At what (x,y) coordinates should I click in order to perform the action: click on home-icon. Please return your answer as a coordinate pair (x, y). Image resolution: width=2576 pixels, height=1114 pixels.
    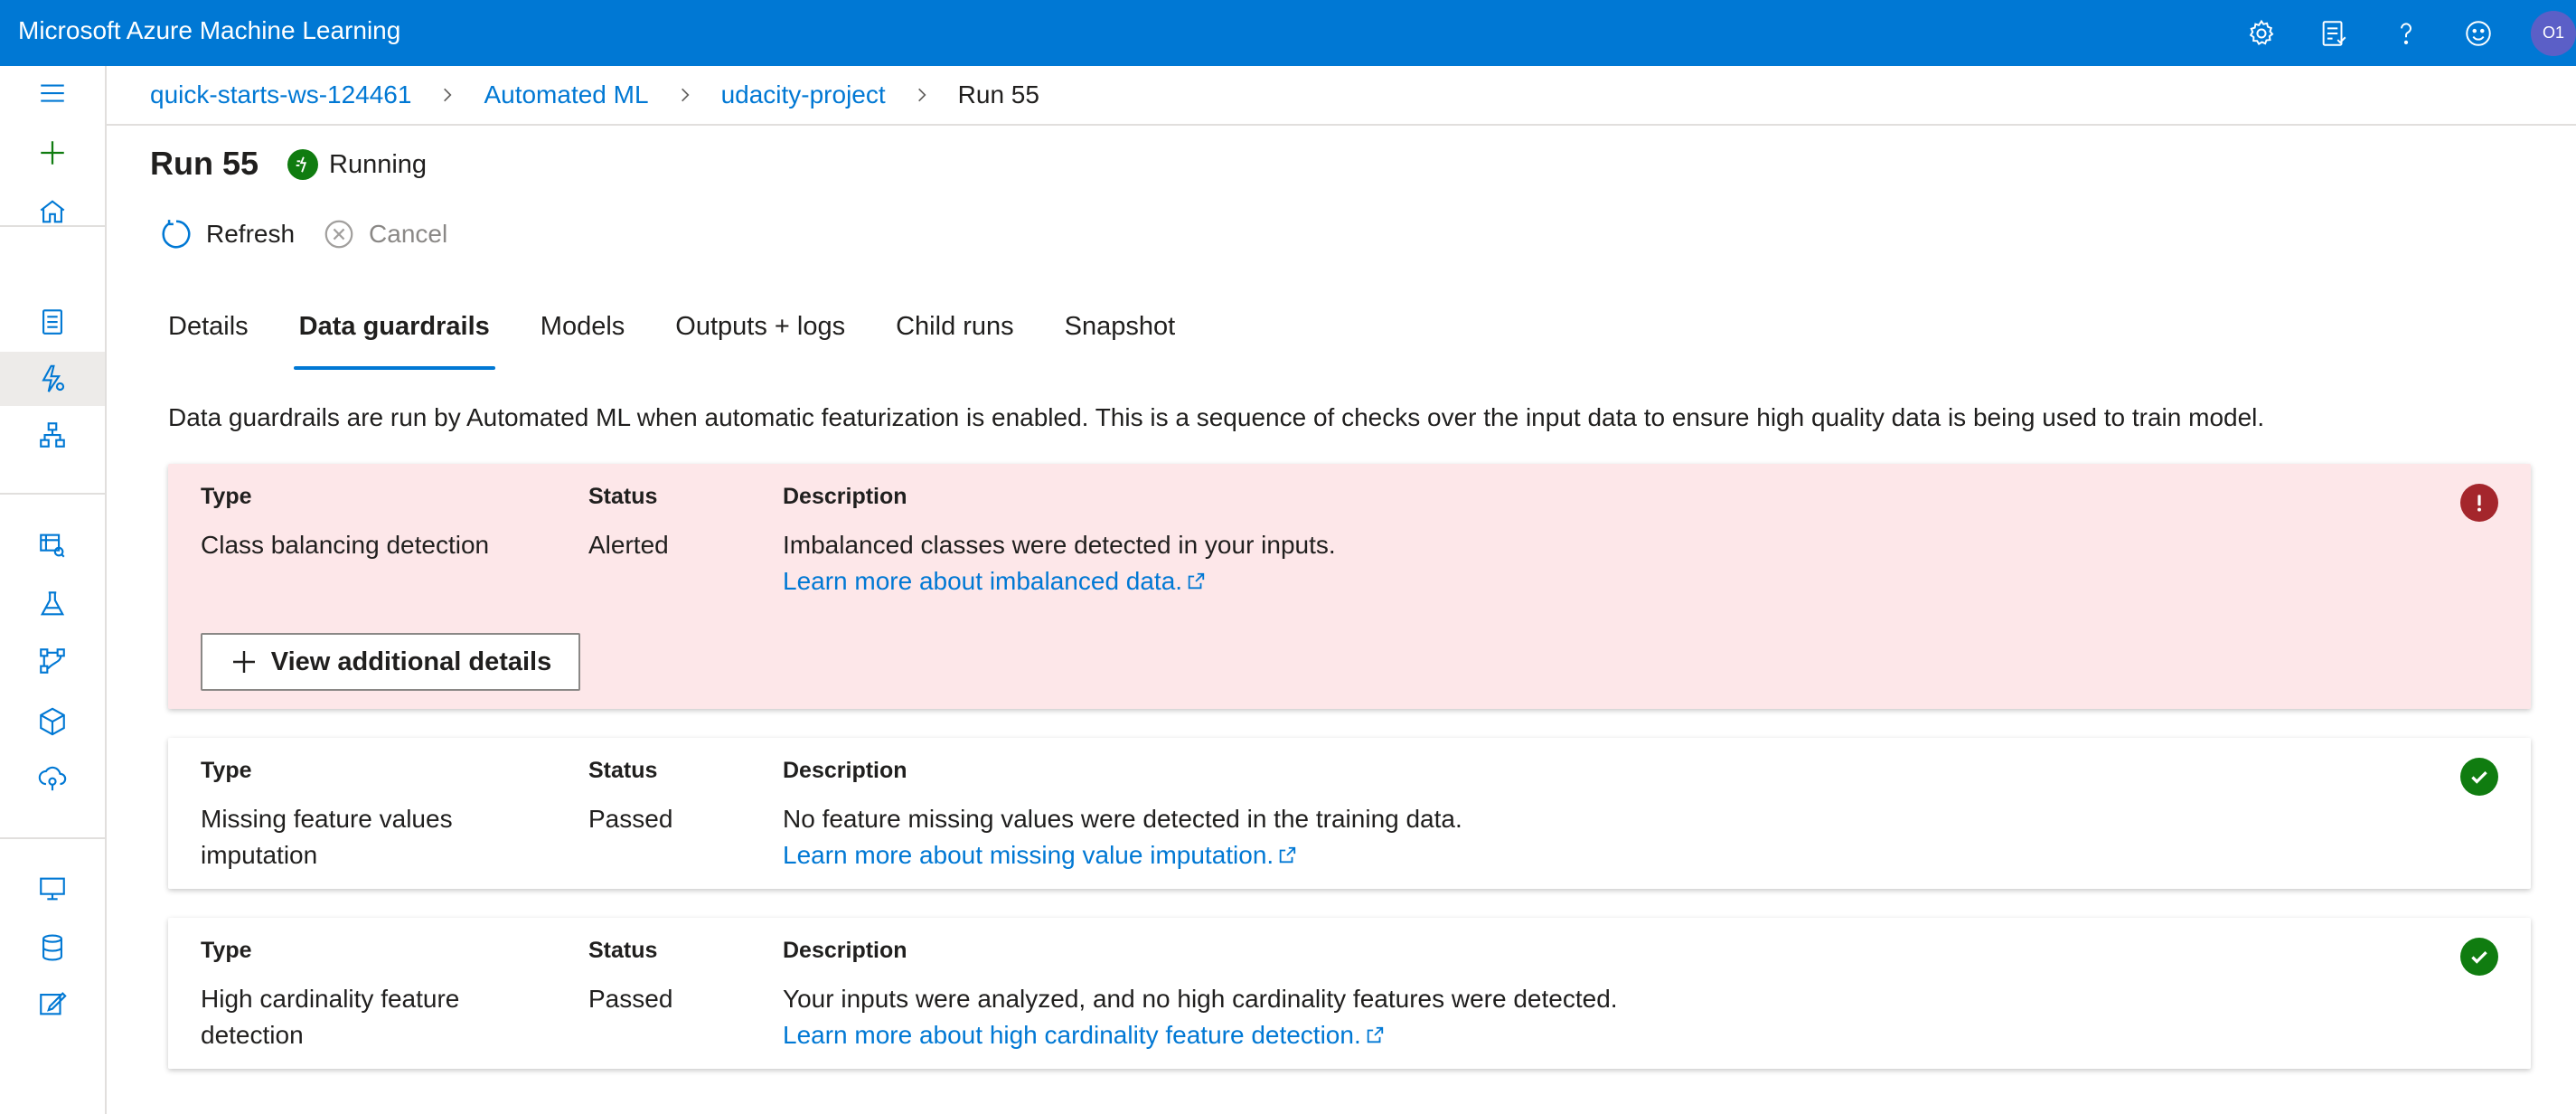
    Looking at the image, I should click on (53, 212).